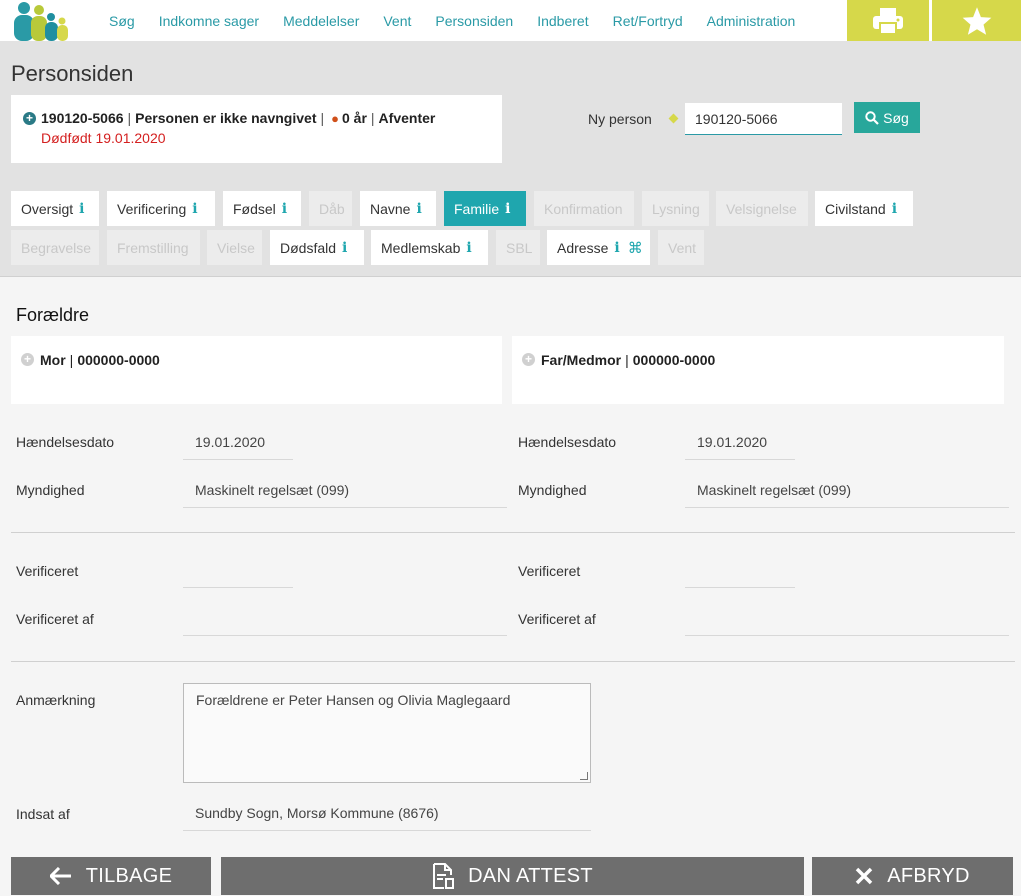 The width and height of the screenshot is (1021, 896). Describe the element at coordinates (262, 208) in the screenshot. I see `tab-foedsel: Fødsel i` at that location.